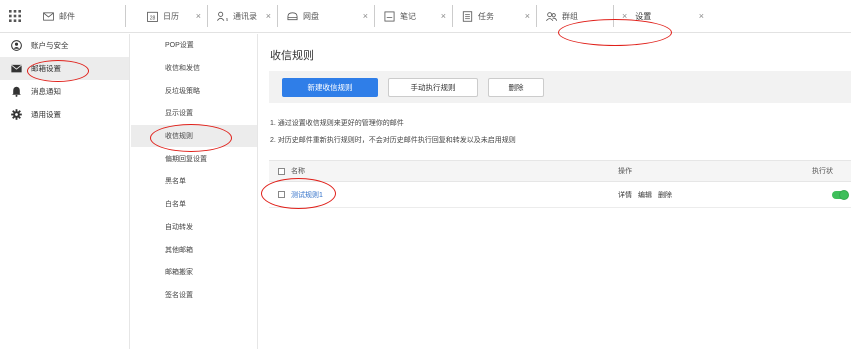  I want to click on table-header: 名称 操作 执行状, so click(560, 171).